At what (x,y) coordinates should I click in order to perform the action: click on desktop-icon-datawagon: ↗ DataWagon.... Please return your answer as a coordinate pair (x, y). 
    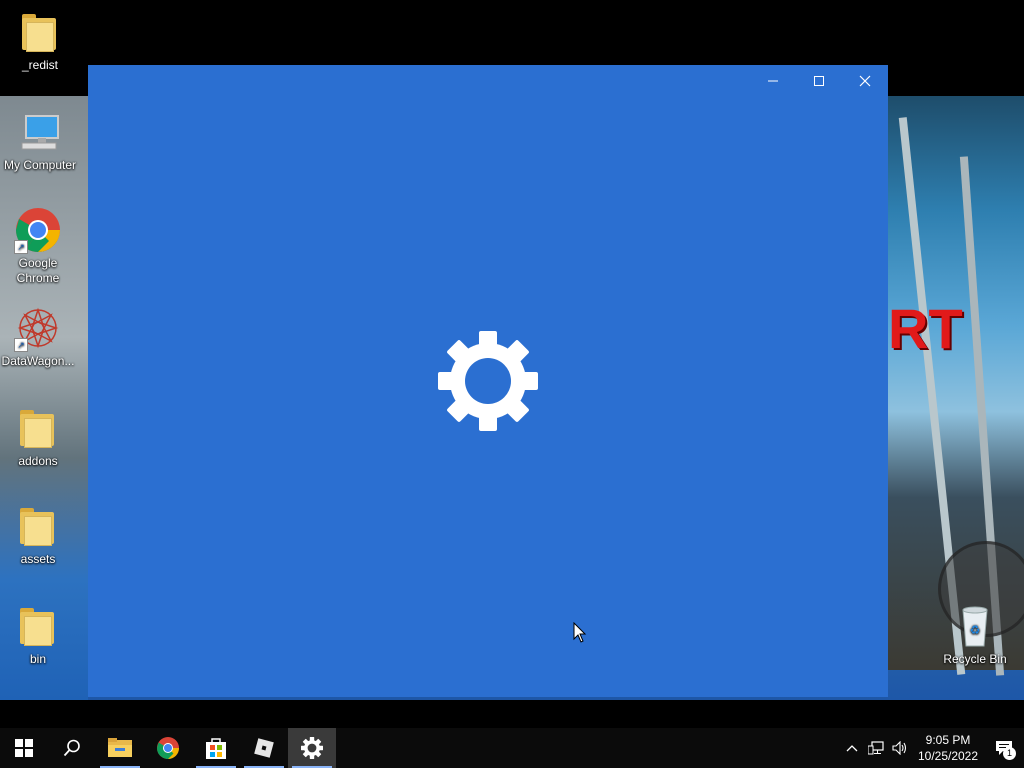
    Looking at the image, I should click on (39, 336).